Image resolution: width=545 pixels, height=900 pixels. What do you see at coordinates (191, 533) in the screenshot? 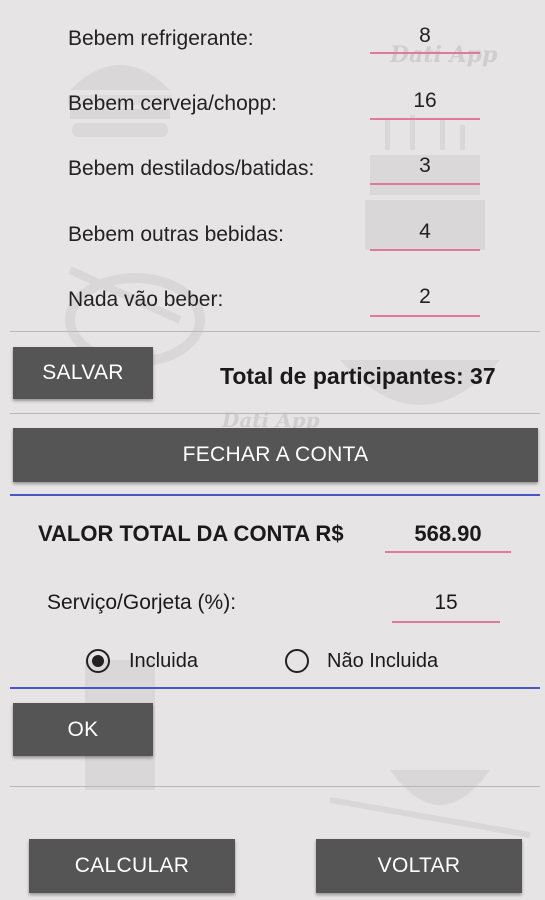
I see `valor-total-label: VALOR TOTAL DA CONTA R$` at bounding box center [191, 533].